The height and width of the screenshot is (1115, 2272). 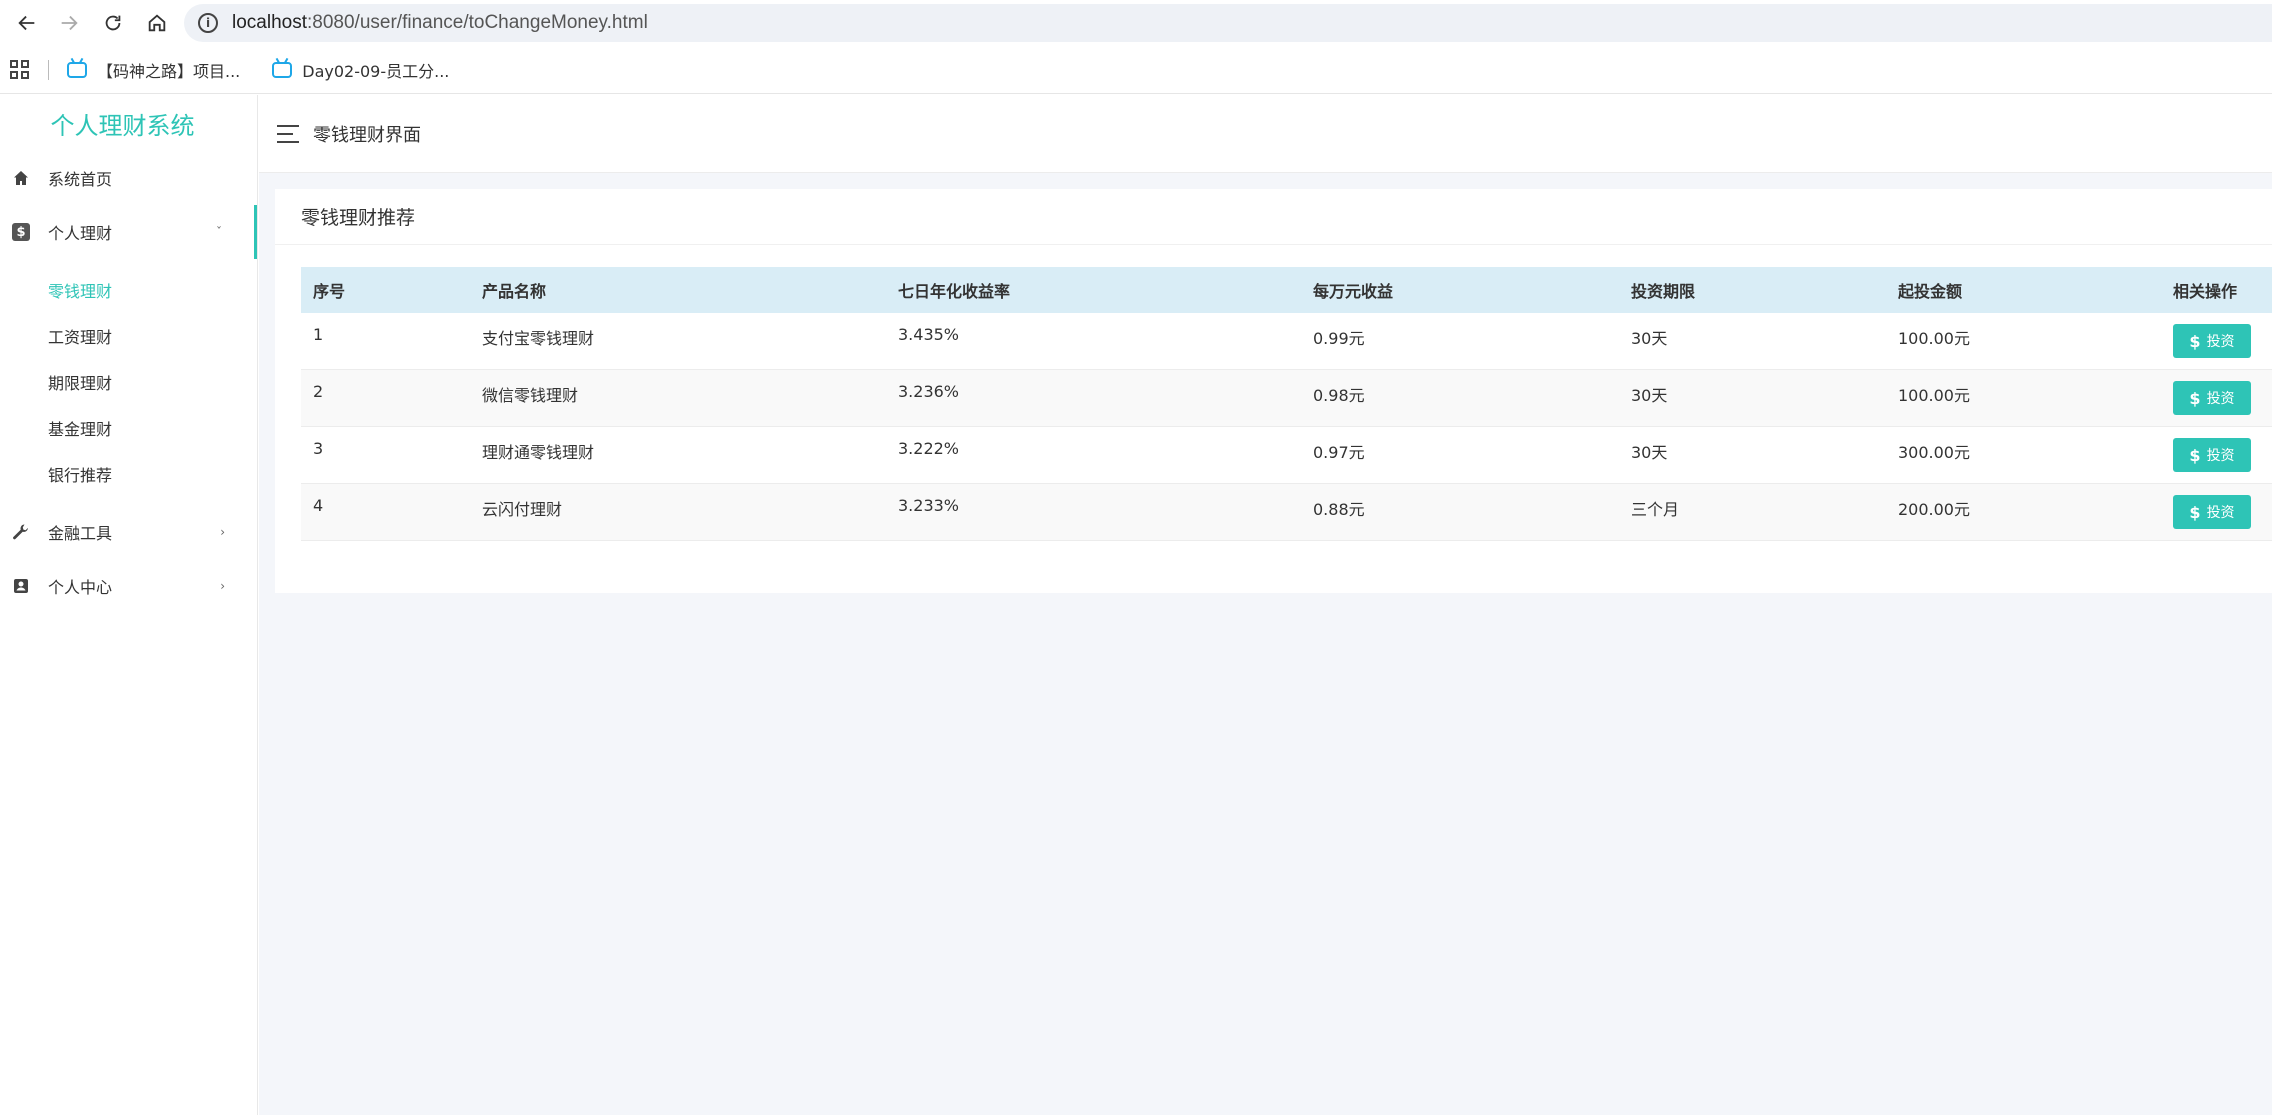 I want to click on hamburger-menu-icon, so click(x=288, y=133).